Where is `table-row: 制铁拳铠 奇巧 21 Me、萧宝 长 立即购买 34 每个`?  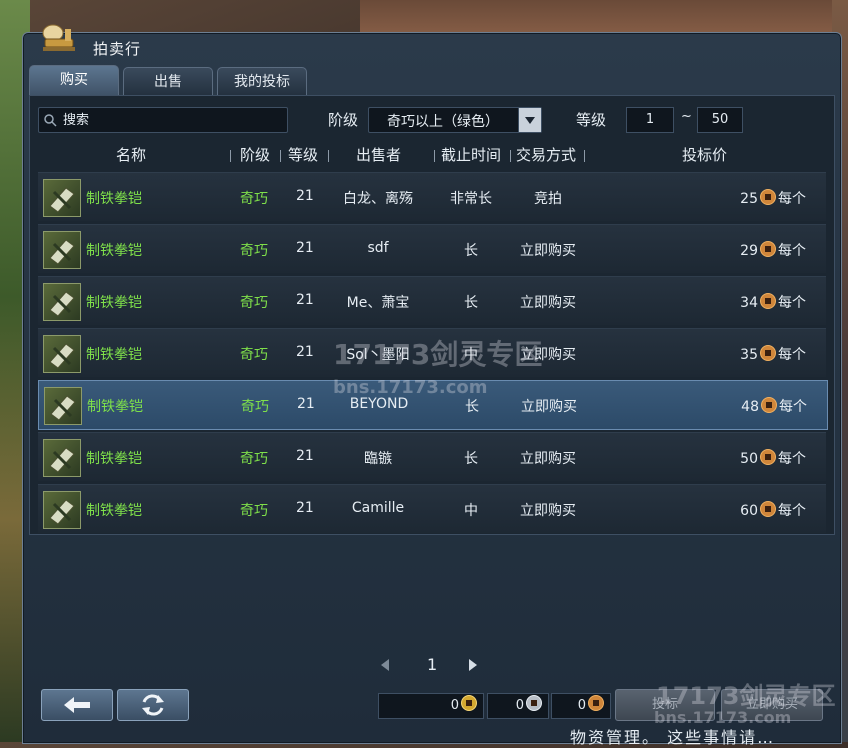
table-row: 制铁拳铠 奇巧 21 Me、萧宝 长 立即购买 34 每个 is located at coordinates (432, 300).